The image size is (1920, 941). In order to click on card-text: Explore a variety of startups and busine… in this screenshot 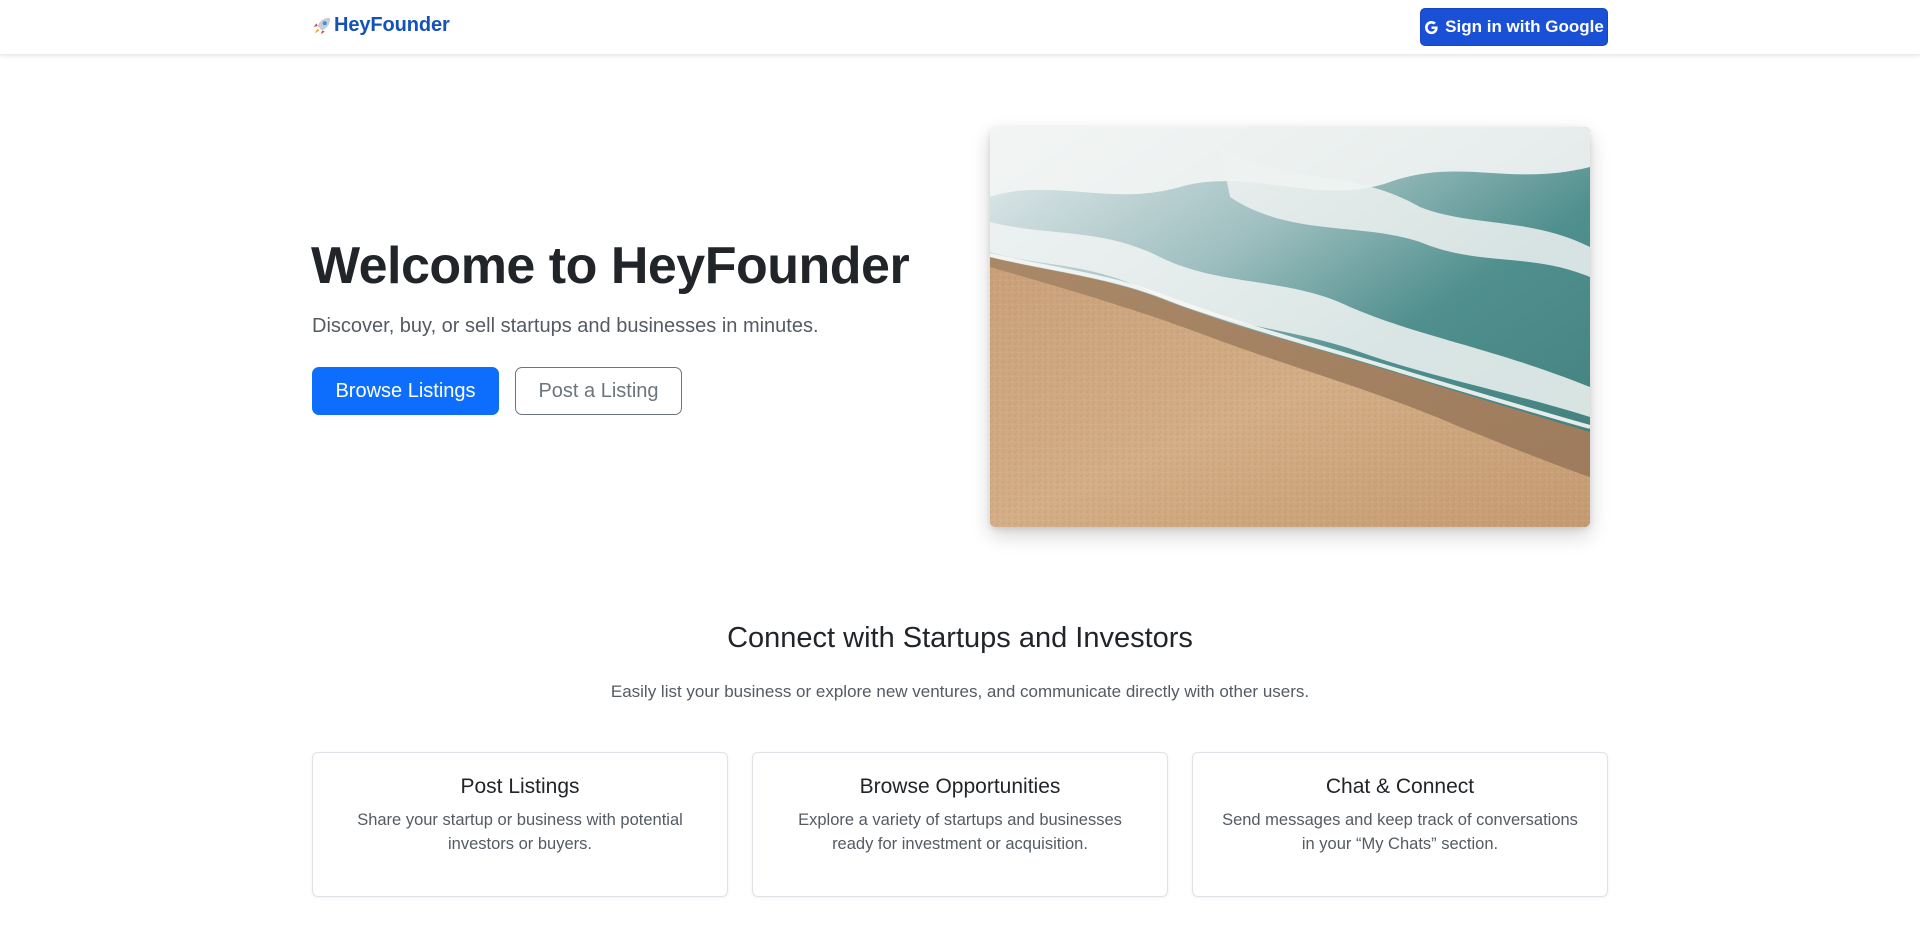, I will do `click(960, 832)`.